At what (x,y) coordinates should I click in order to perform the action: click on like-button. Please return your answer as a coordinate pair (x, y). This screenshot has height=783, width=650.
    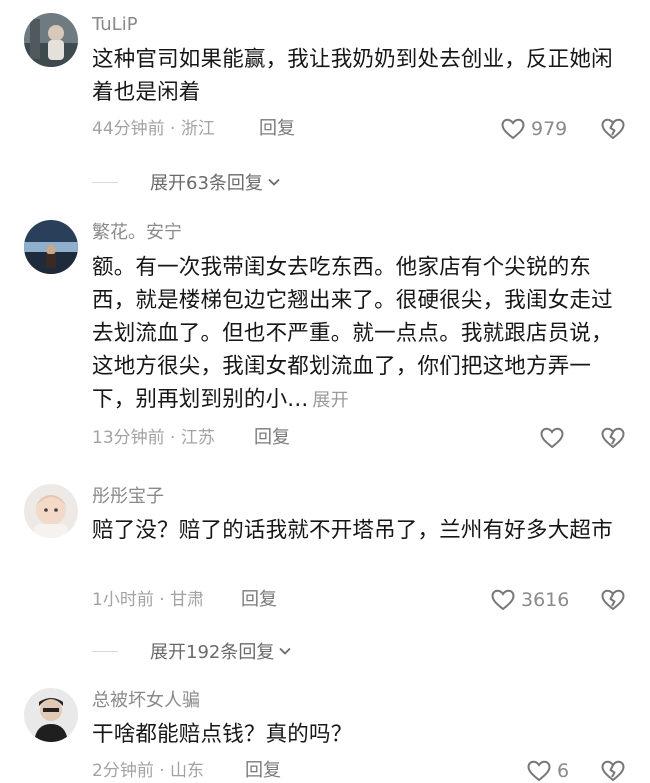
    Looking at the image, I should click on (552, 438).